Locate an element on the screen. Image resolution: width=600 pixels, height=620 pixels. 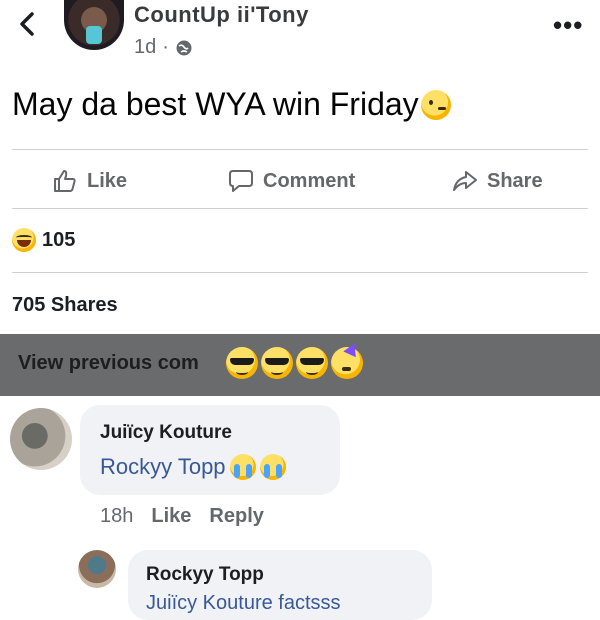
comment-button: Comment is located at coordinates (291, 181).